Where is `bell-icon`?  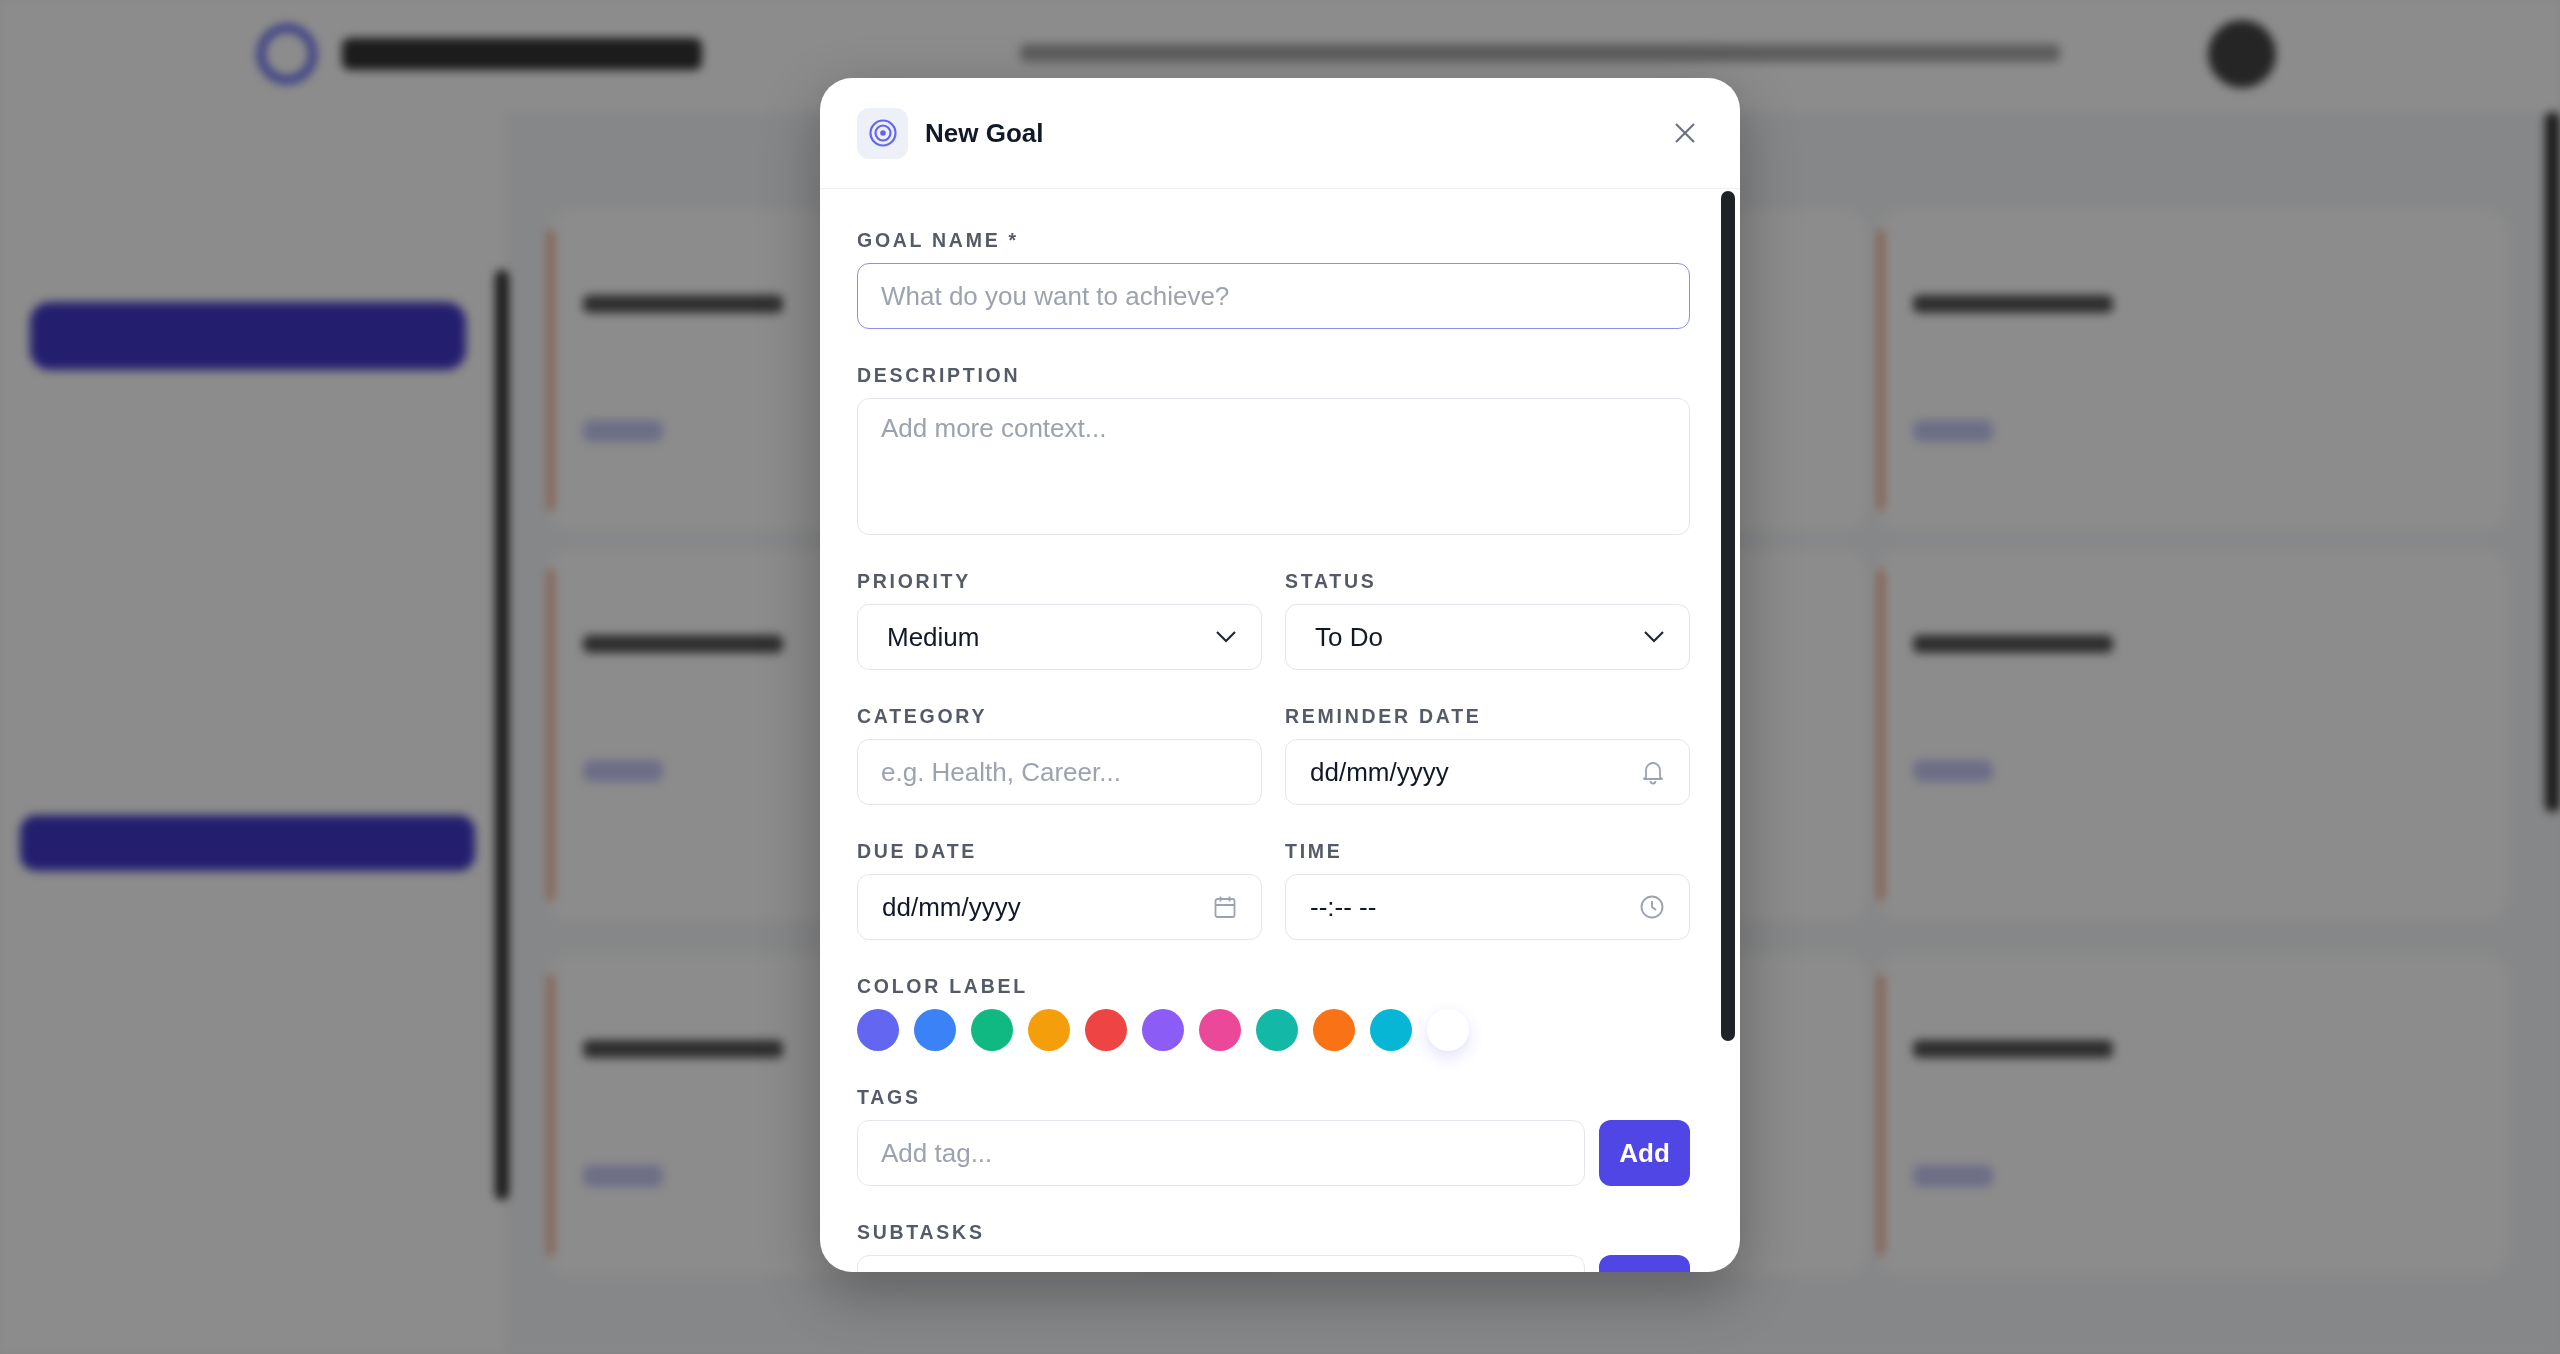 bell-icon is located at coordinates (1653, 772).